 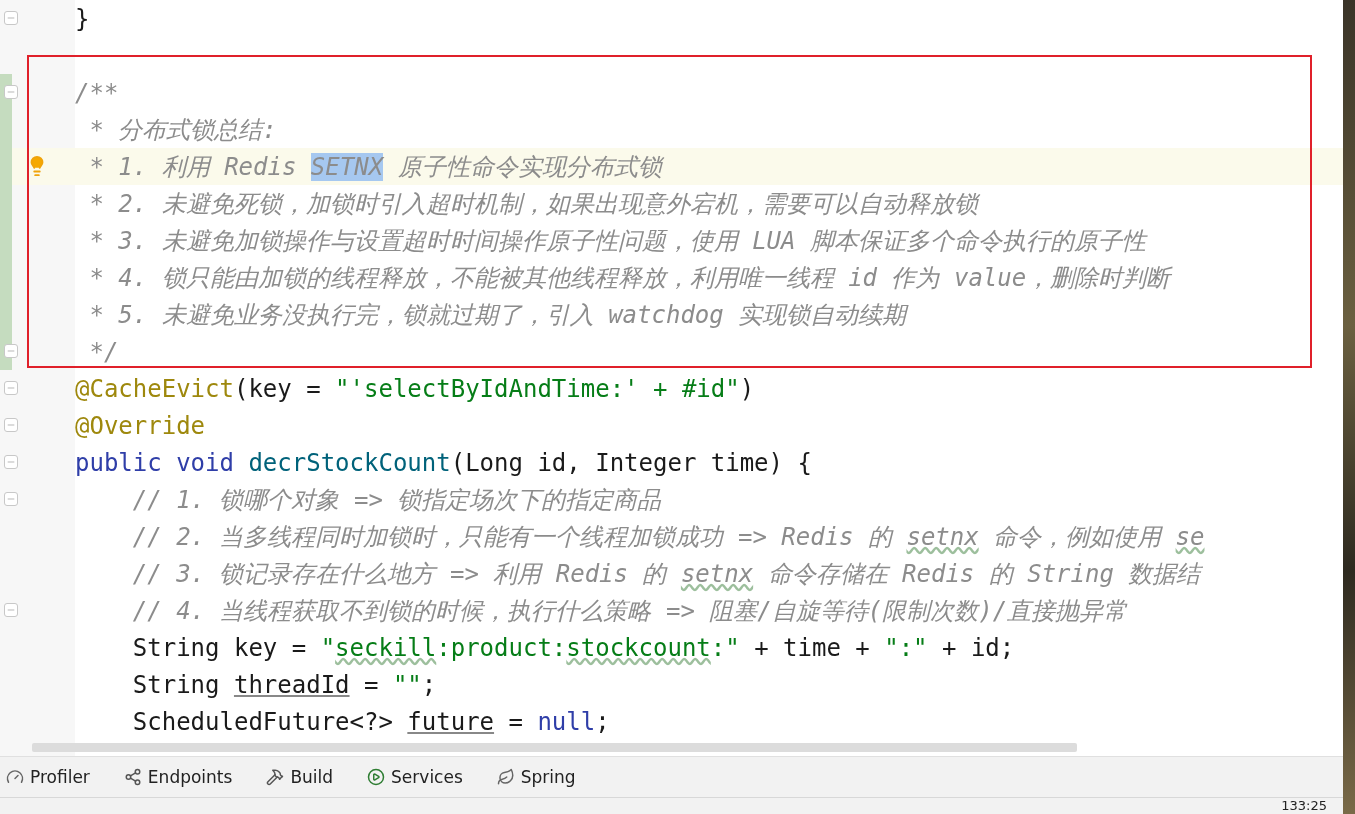 What do you see at coordinates (178, 777) in the screenshot?
I see `tool-window-button: Endpoints` at bounding box center [178, 777].